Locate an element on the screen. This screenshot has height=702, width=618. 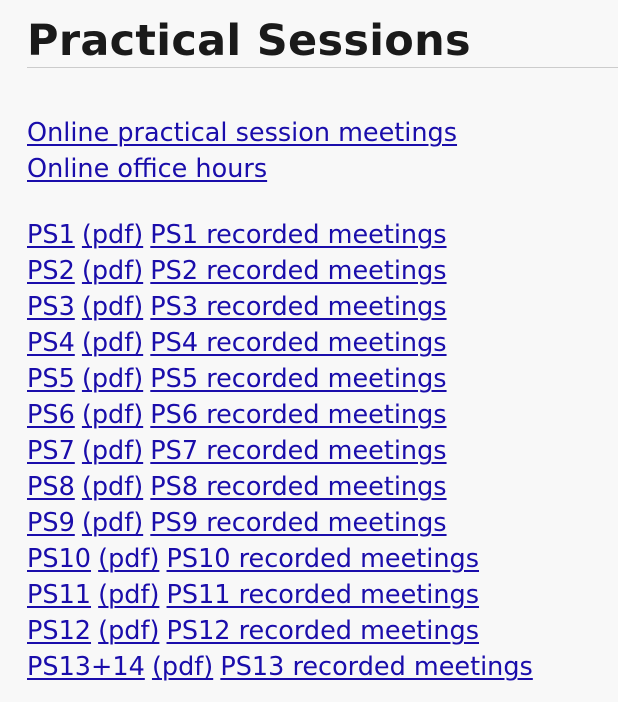
session-recorded-meetings-link: PS8 recorded meetings is located at coordinates (298, 487).